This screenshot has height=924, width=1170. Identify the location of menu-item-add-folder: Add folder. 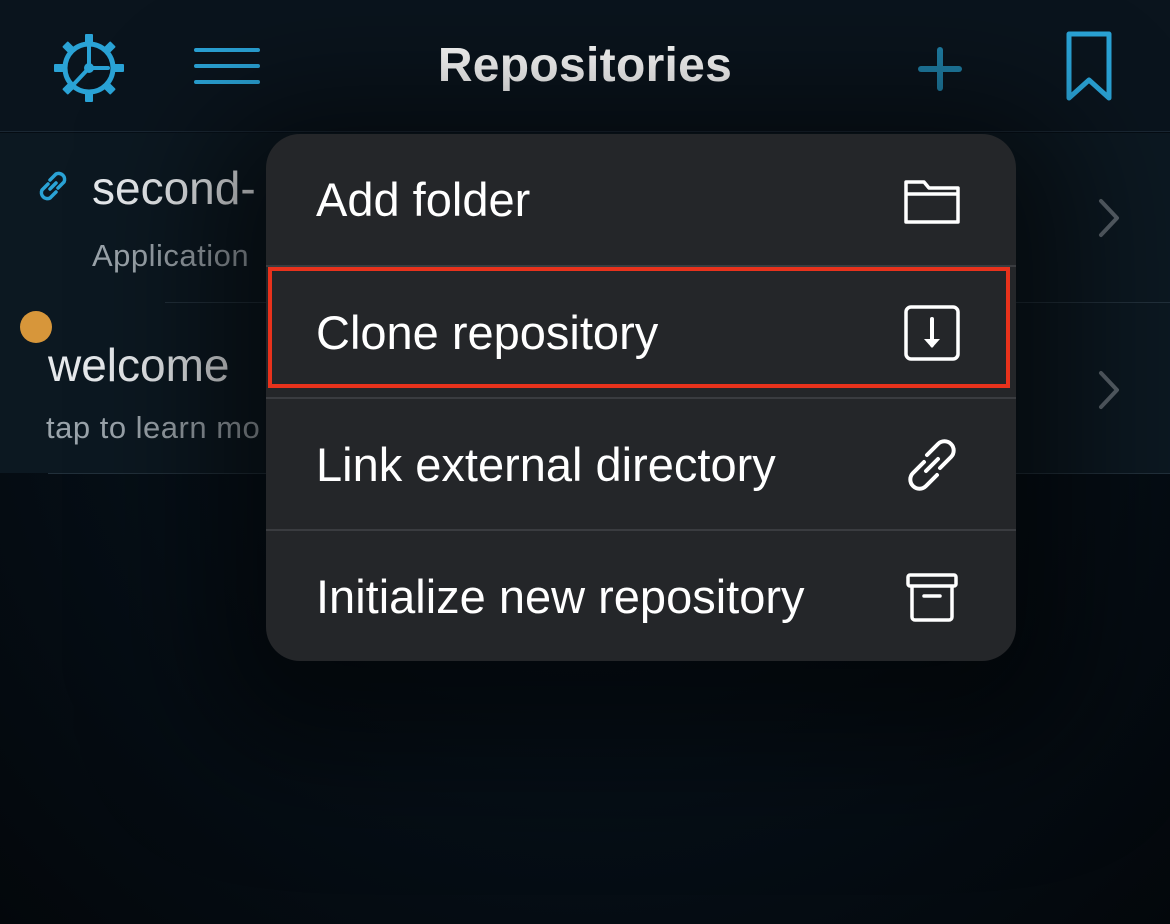
(641, 199).